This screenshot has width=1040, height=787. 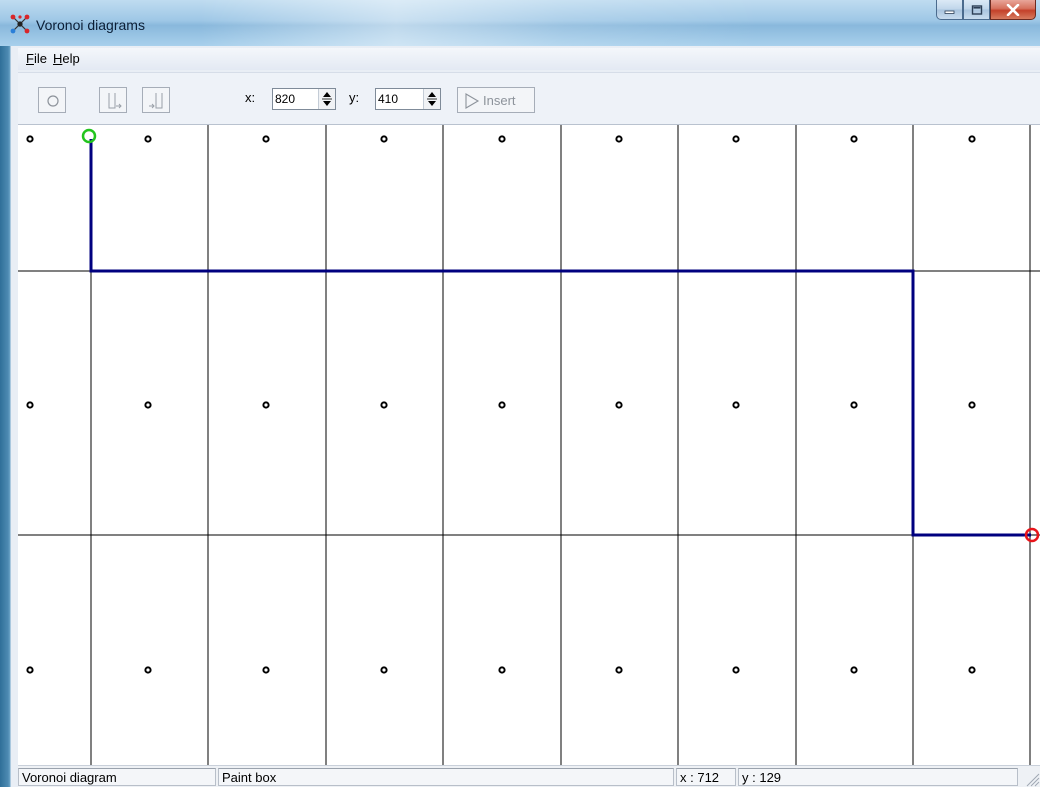 I want to click on status-tool: Paint box, so click(x=446, y=777).